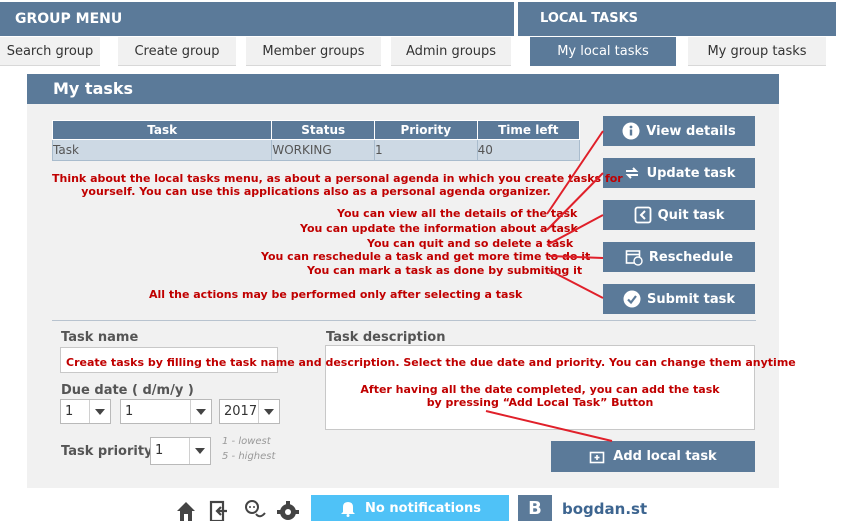 The image size is (844, 525). What do you see at coordinates (423, 508) in the screenshot?
I see `notifications-label: No notifications` at bounding box center [423, 508].